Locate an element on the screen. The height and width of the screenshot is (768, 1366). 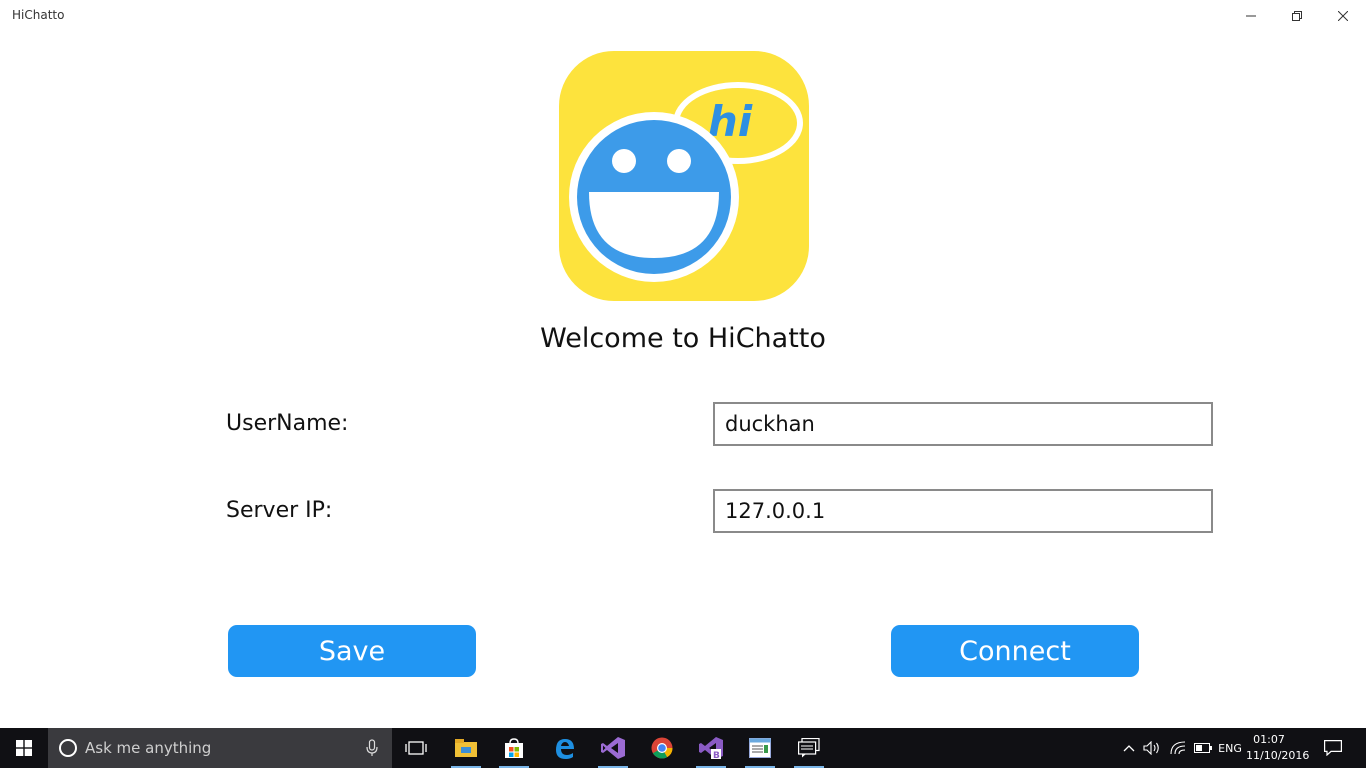
volume-button is located at coordinates (1152, 748).